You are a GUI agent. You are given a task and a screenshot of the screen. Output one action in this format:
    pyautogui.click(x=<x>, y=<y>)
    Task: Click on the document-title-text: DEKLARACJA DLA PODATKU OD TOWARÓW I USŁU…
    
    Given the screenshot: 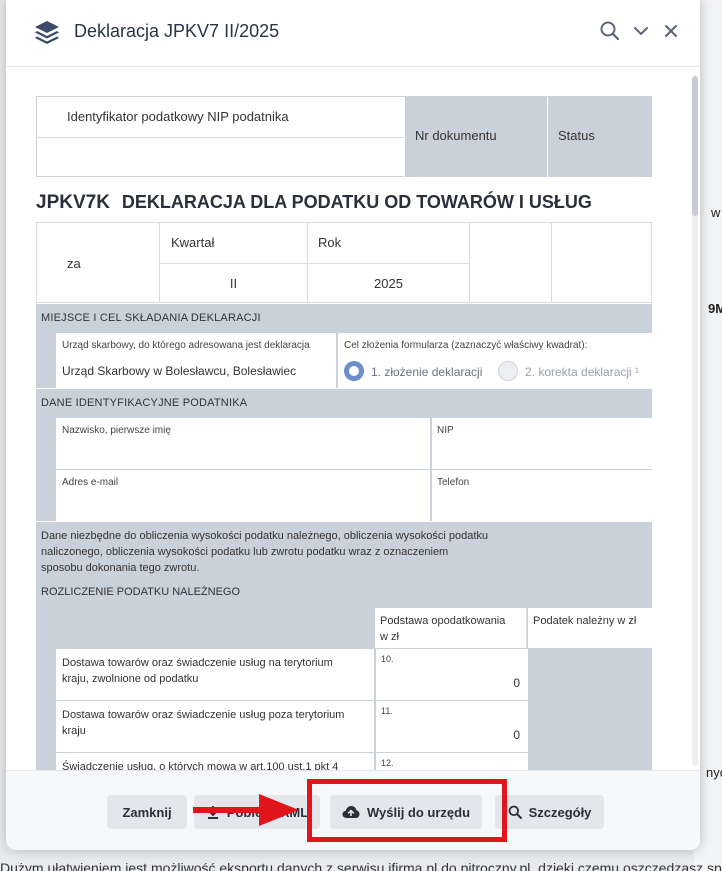 What is the action you would take?
    pyautogui.click(x=356, y=202)
    